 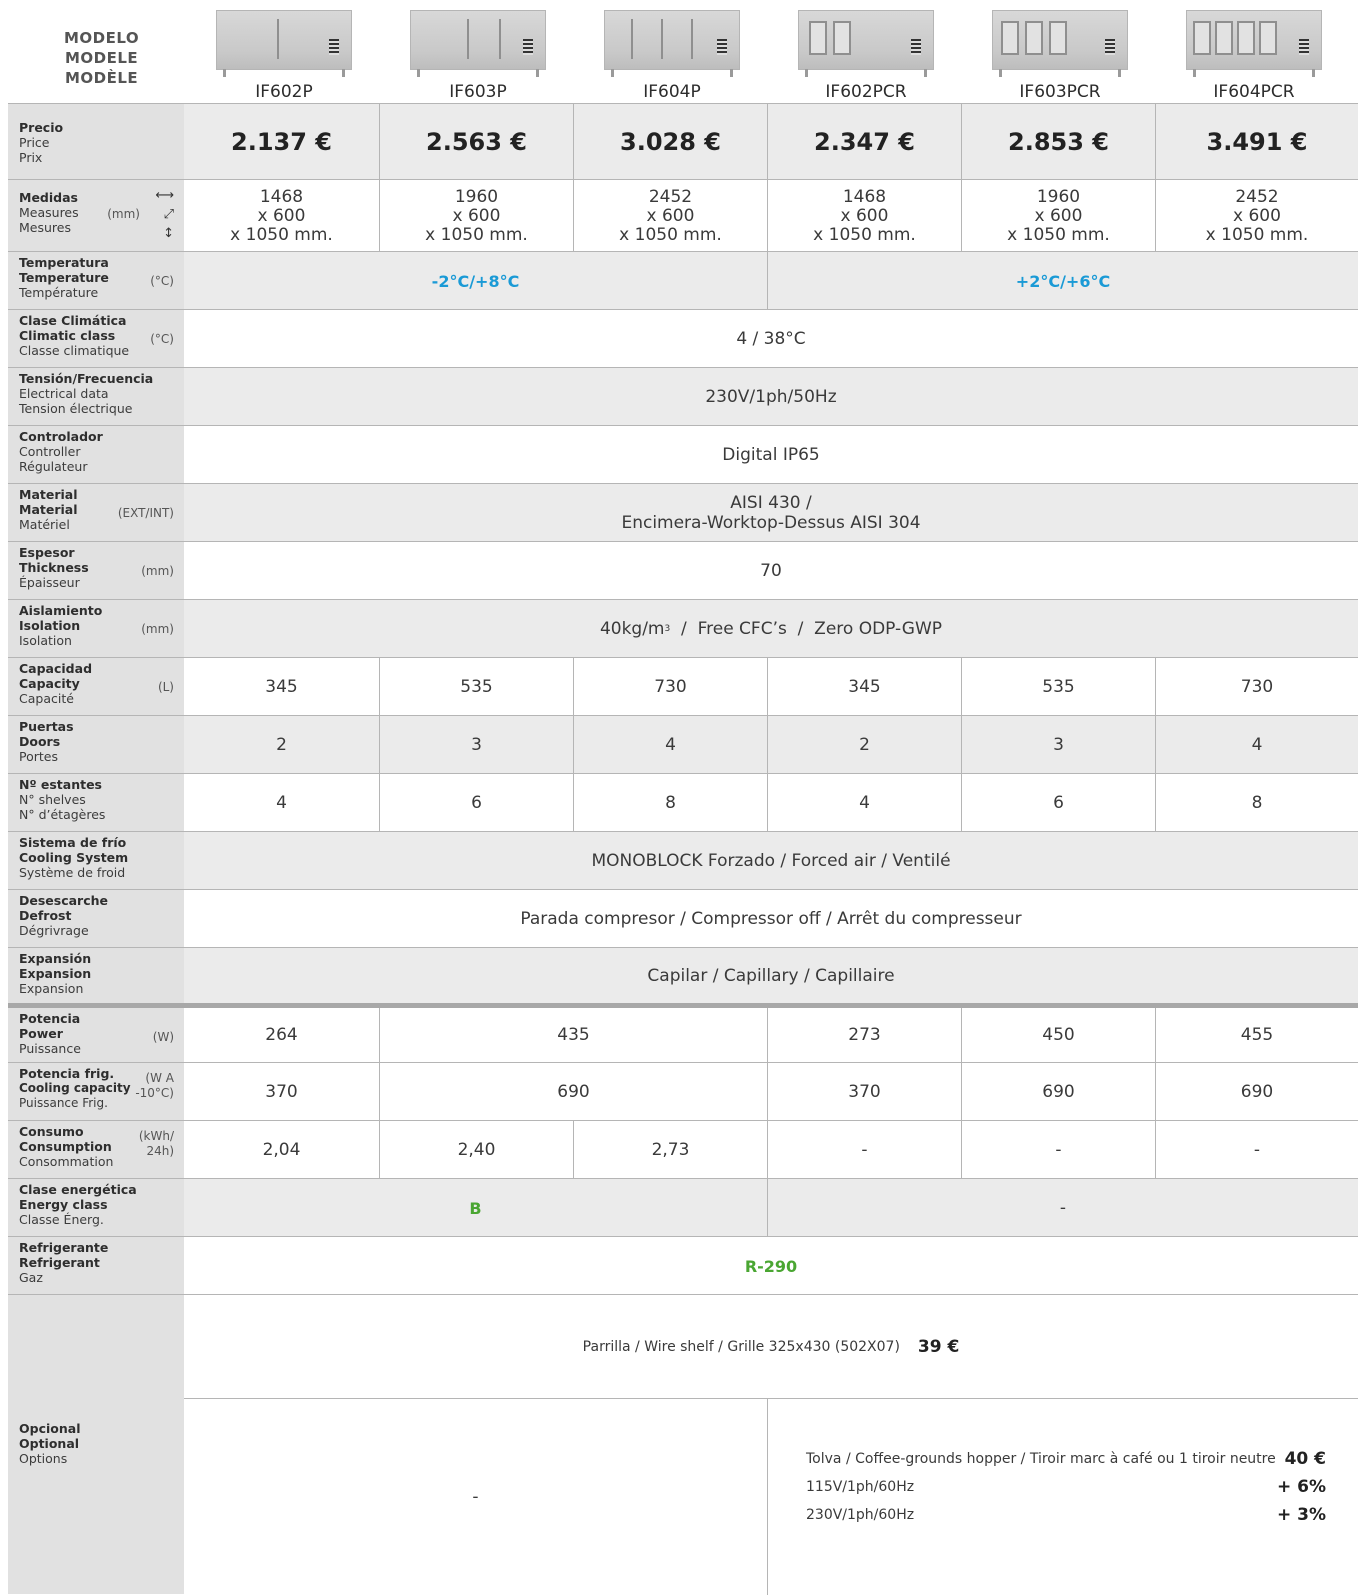 What do you see at coordinates (672, 92) in the screenshot?
I see `product-name: IF604P` at bounding box center [672, 92].